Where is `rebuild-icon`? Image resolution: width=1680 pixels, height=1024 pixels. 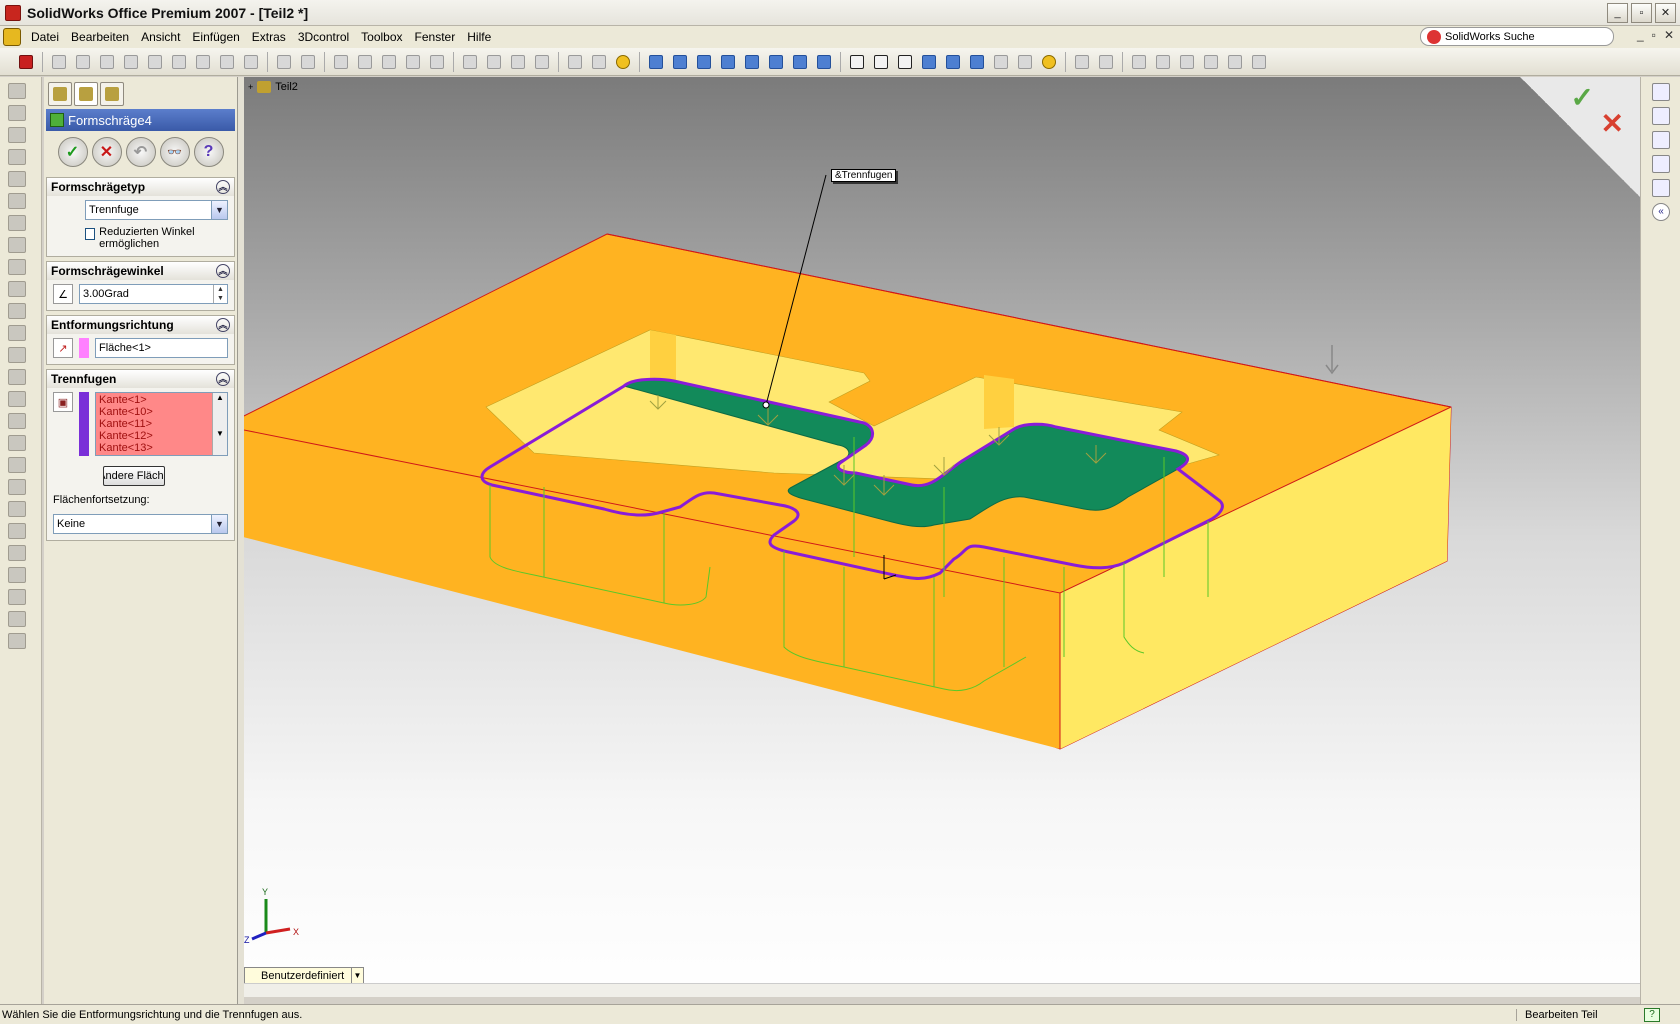
rebuild-icon is located at coordinates (26, 62).